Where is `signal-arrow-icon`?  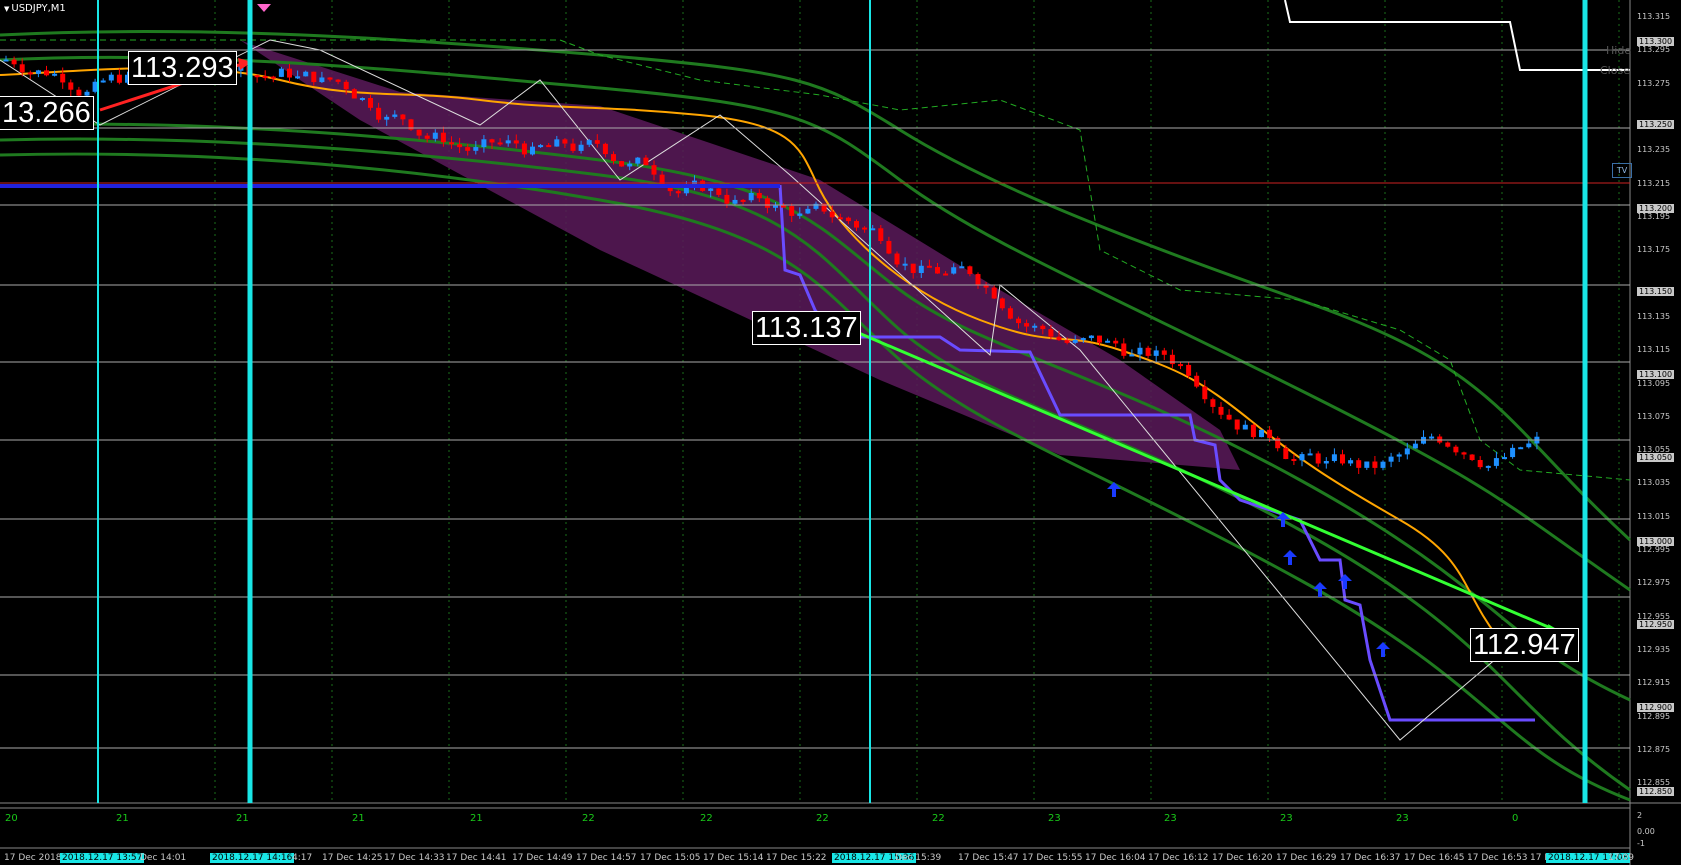 signal-arrow-icon is located at coordinates (1383, 649).